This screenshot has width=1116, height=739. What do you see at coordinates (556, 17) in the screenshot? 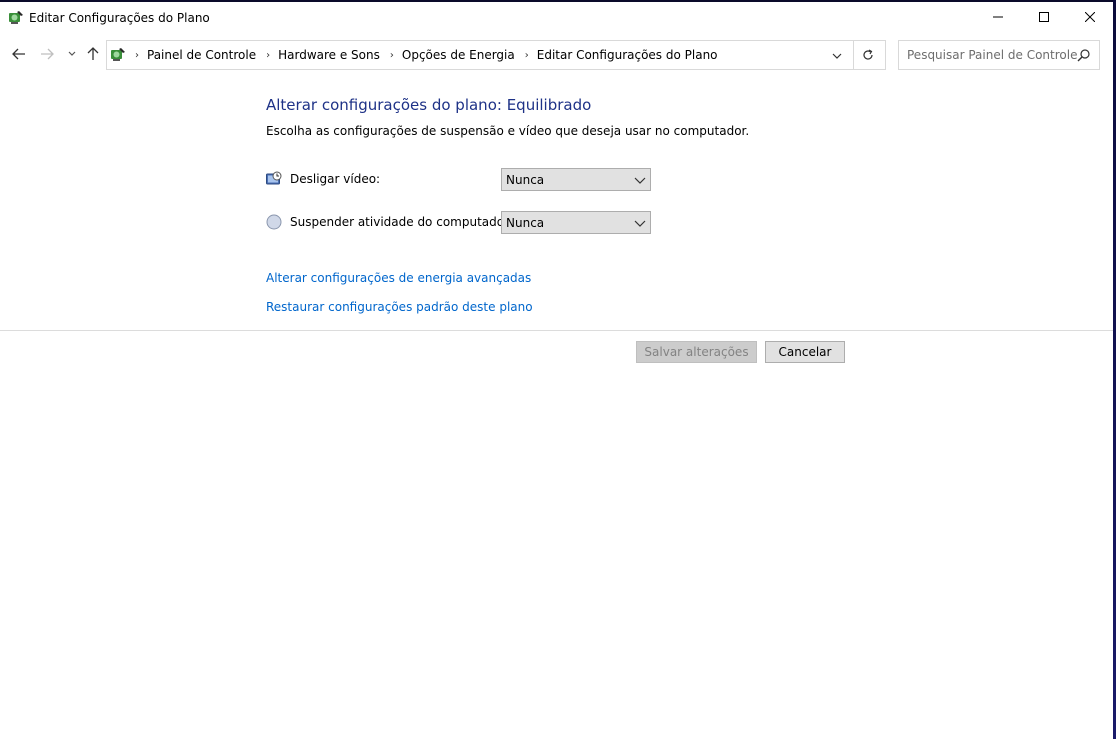
I see `title-bar: Editar Configurações do Plano` at bounding box center [556, 17].